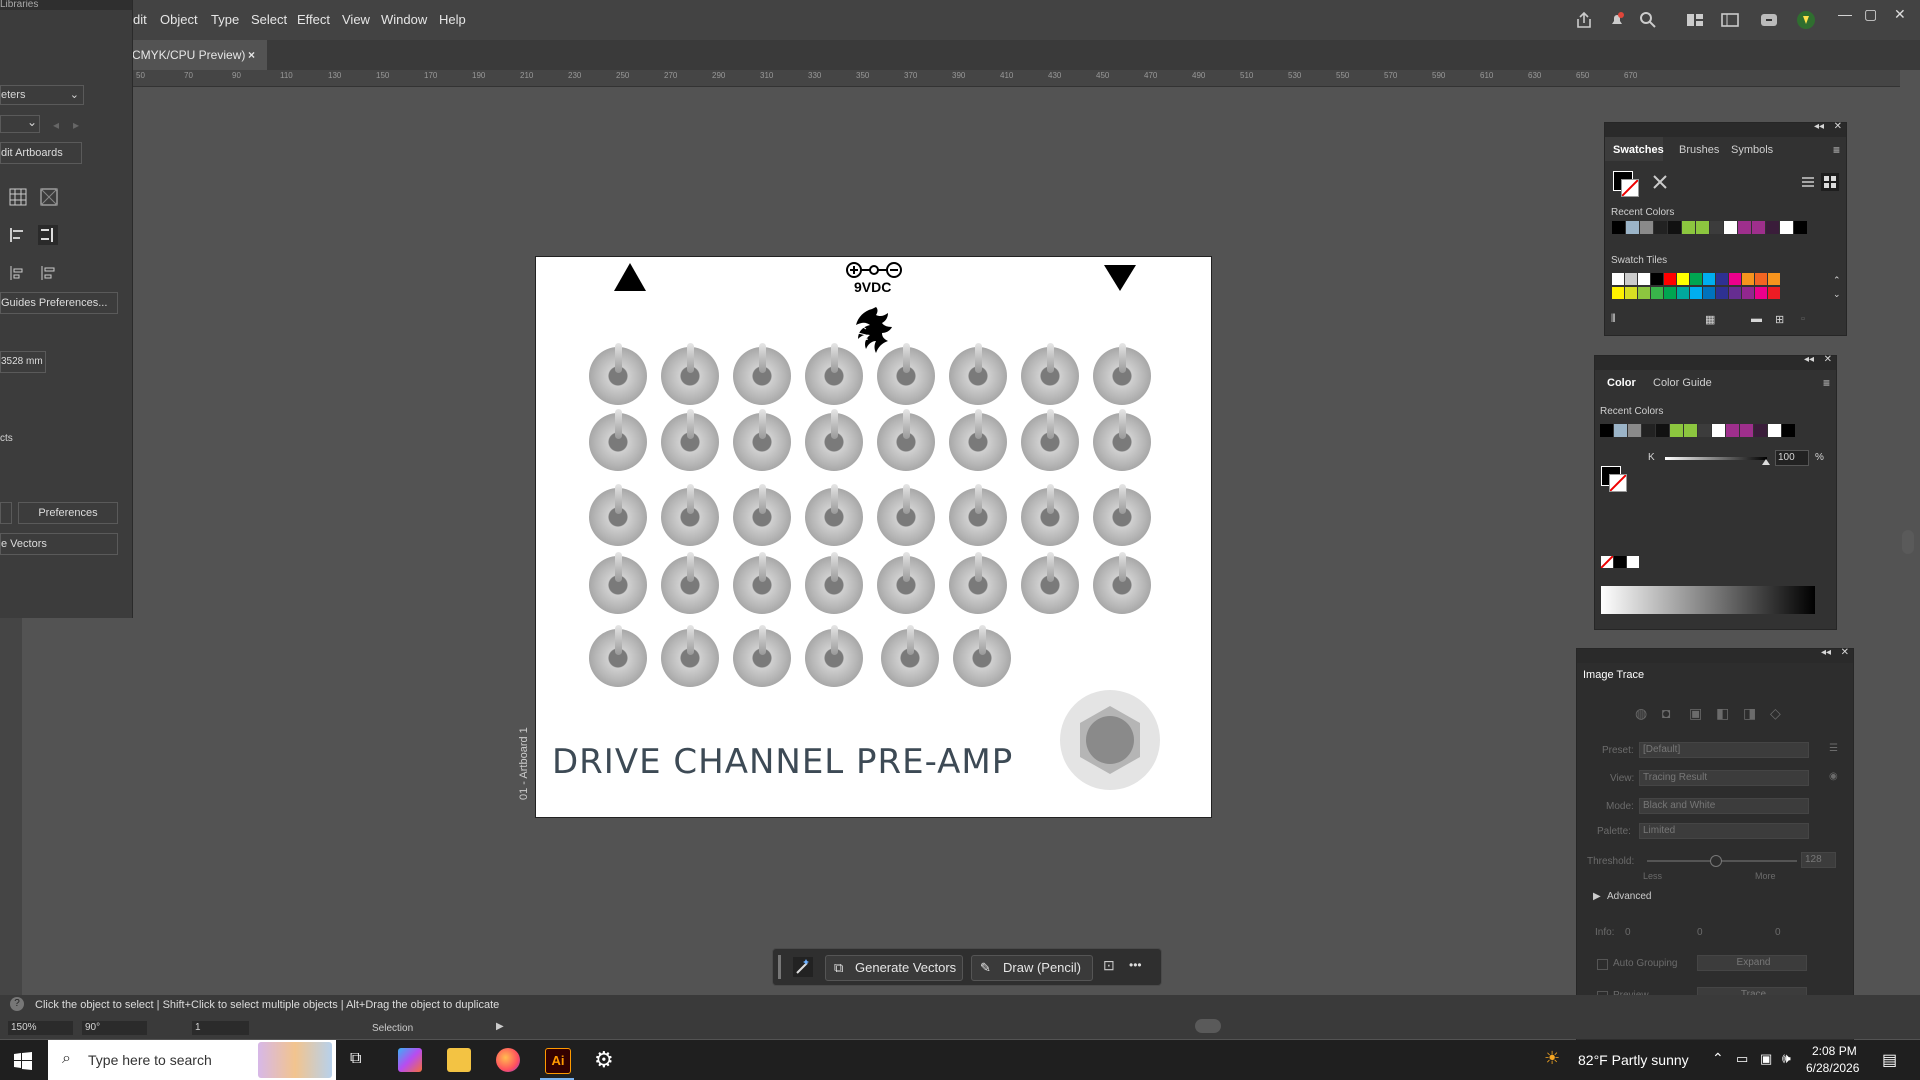  I want to click on artboard-select: ⌄, so click(20, 124).